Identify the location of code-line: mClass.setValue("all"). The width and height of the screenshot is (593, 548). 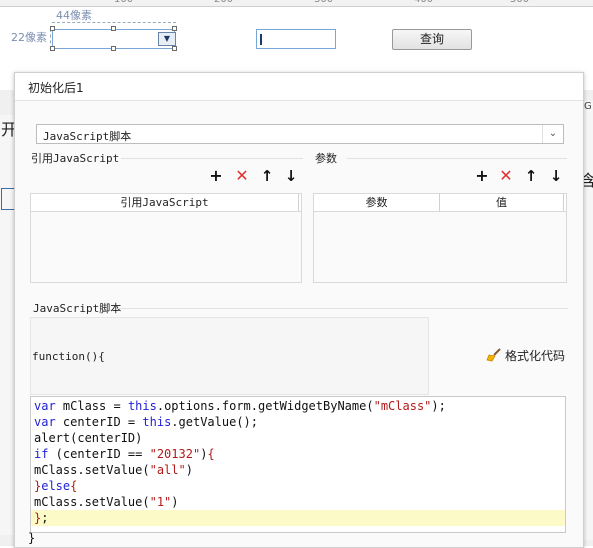
(113, 470).